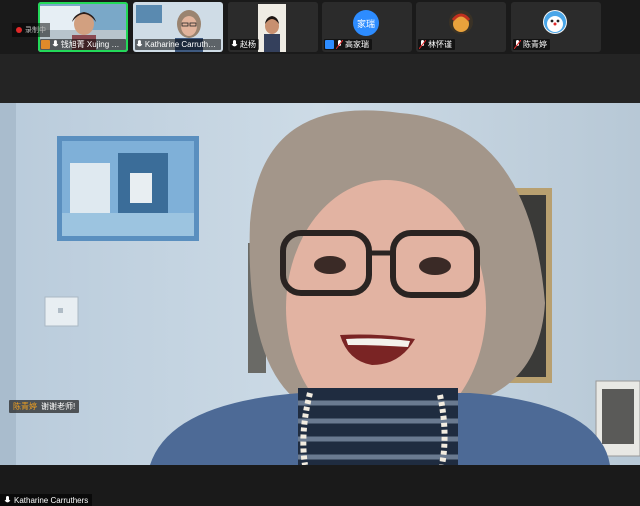 This screenshot has width=640, height=506. Describe the element at coordinates (366, 23) in the screenshot. I see `avatar: 家瑞` at that location.